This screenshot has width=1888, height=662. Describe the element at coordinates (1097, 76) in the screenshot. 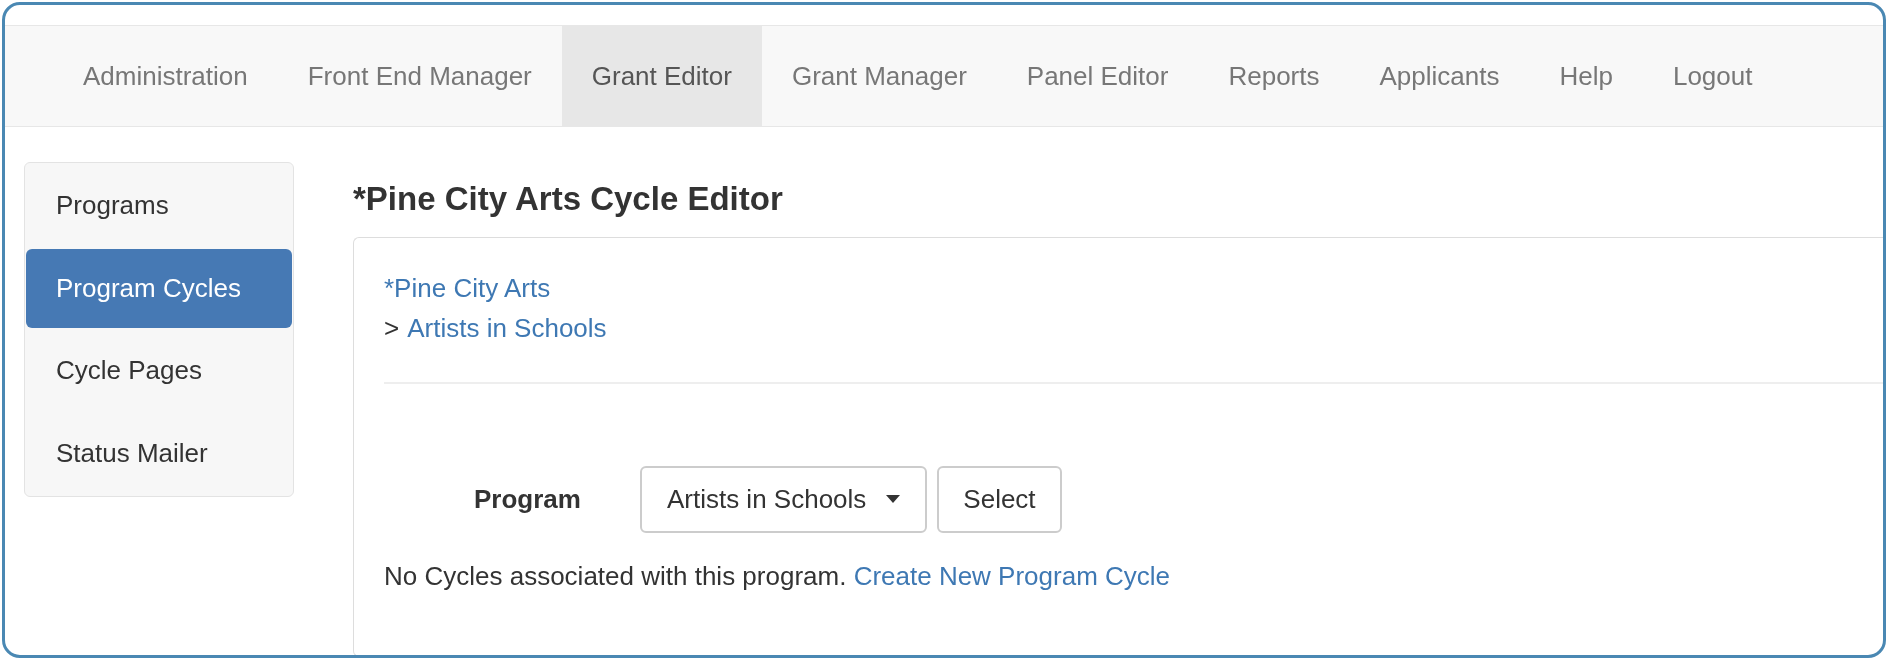

I see `nav-tab: Panel Editor` at that location.